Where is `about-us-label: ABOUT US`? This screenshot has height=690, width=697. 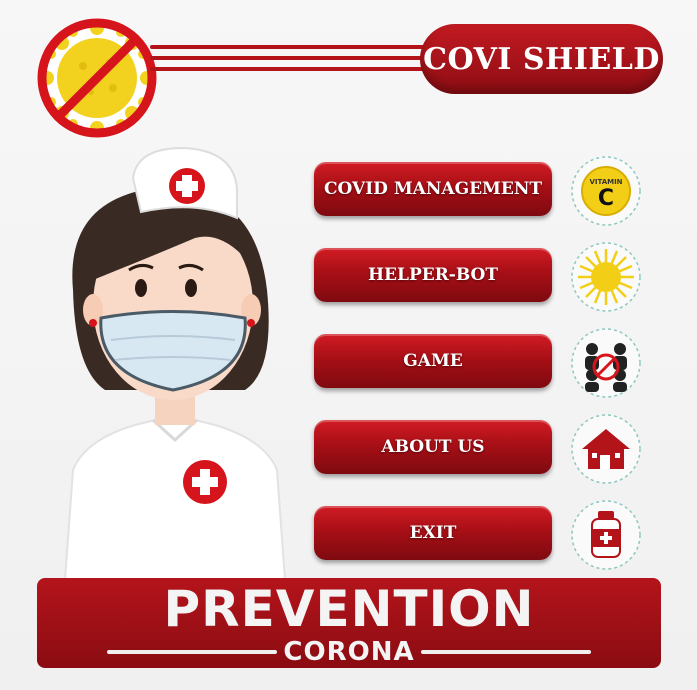
about-us-label: ABOUT US is located at coordinates (433, 447).